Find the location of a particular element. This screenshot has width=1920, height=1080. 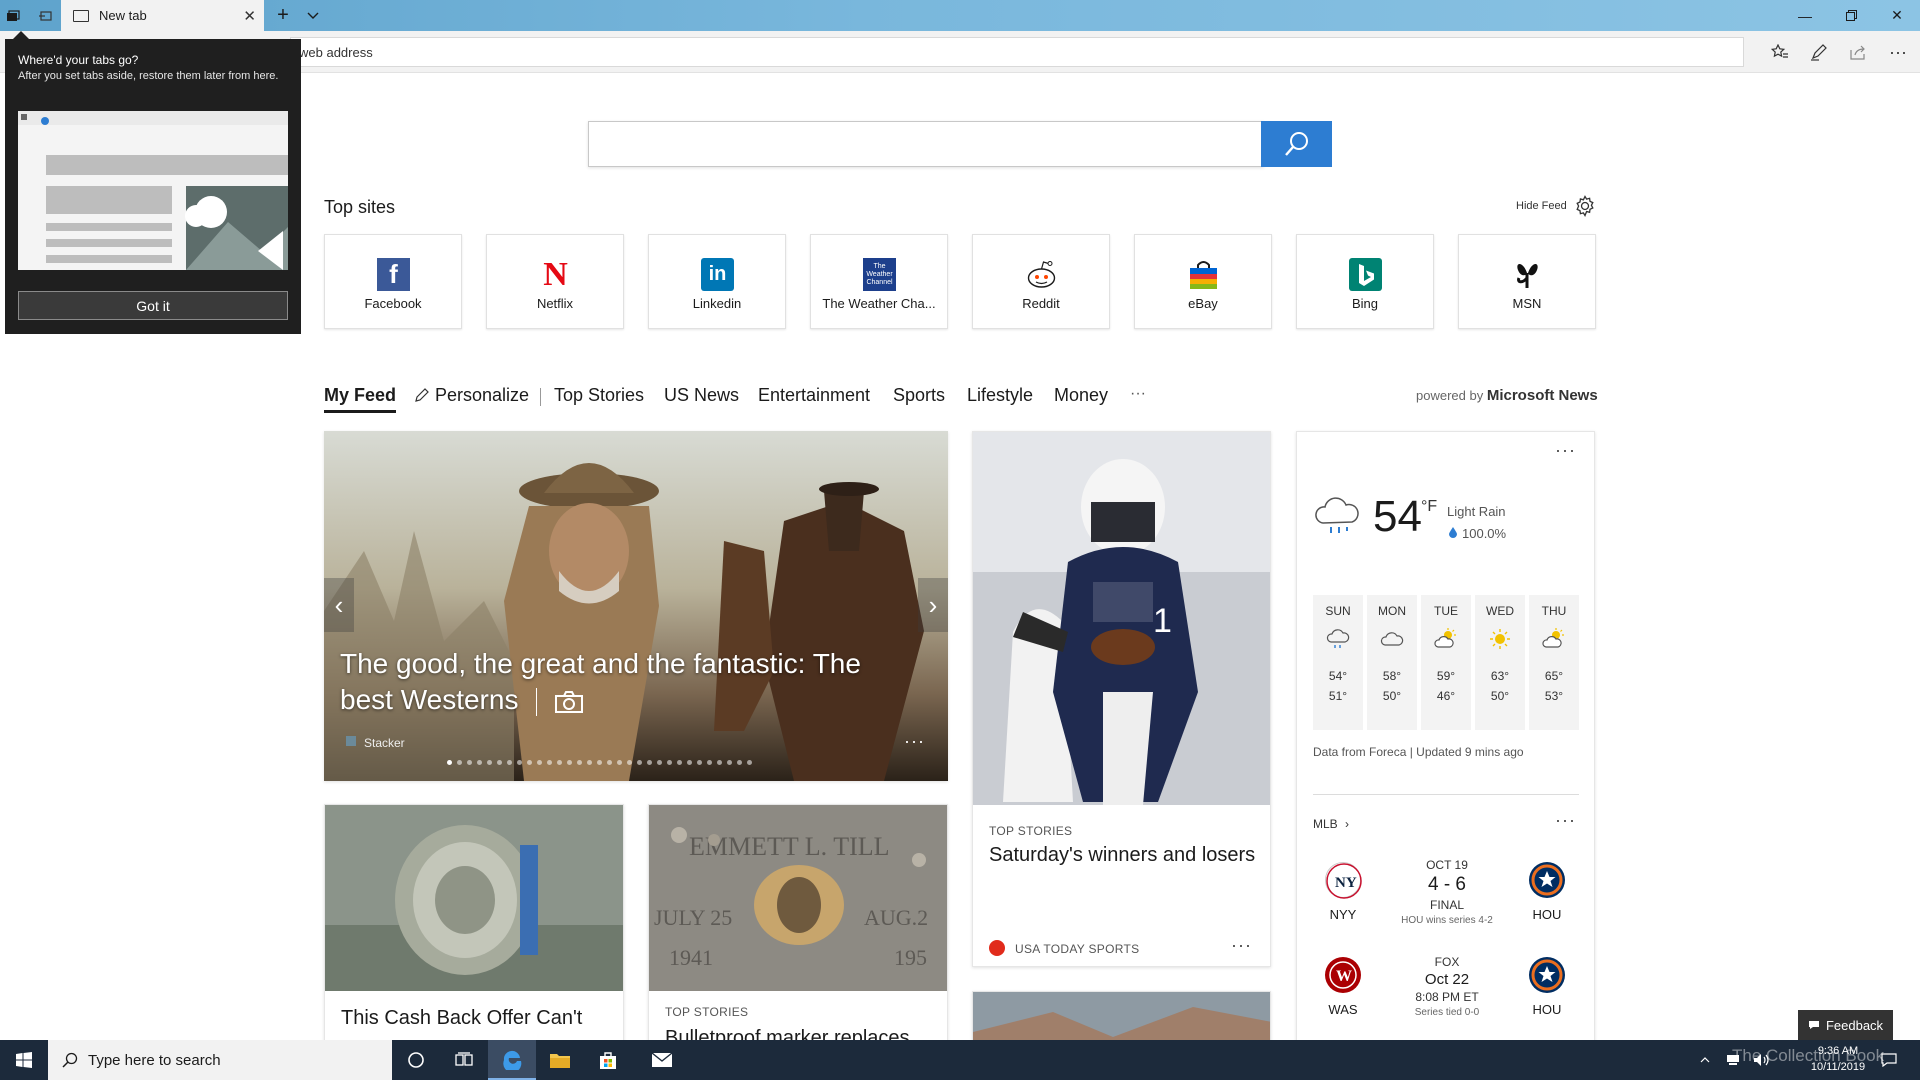

cortana-button is located at coordinates (416, 1060).